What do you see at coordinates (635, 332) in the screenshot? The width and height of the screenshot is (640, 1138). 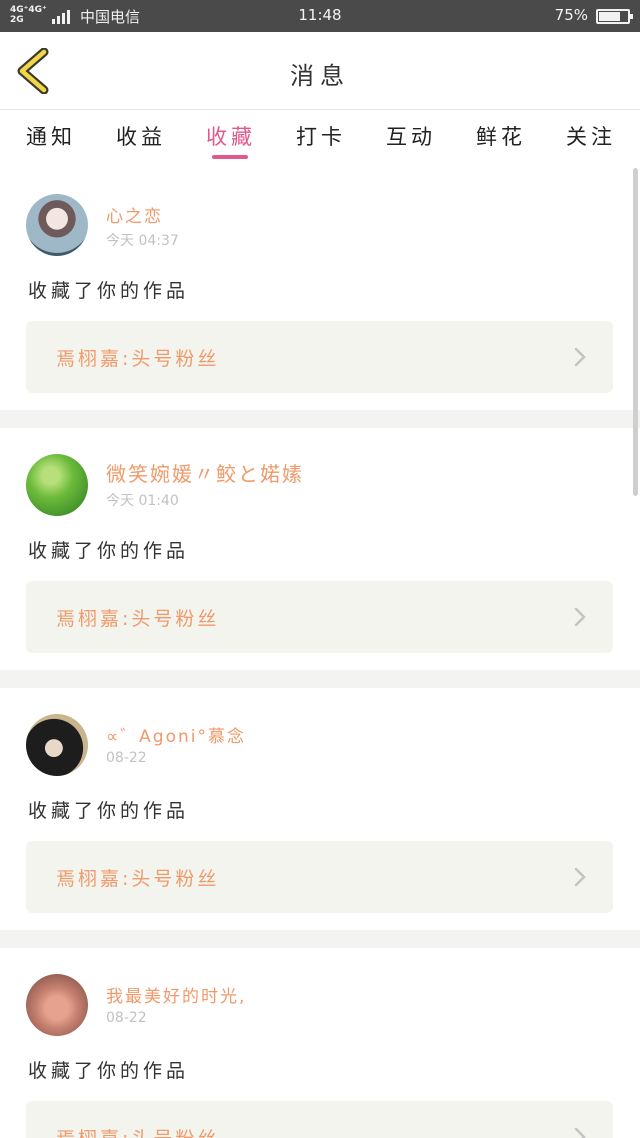 I see `scrollbar` at bounding box center [635, 332].